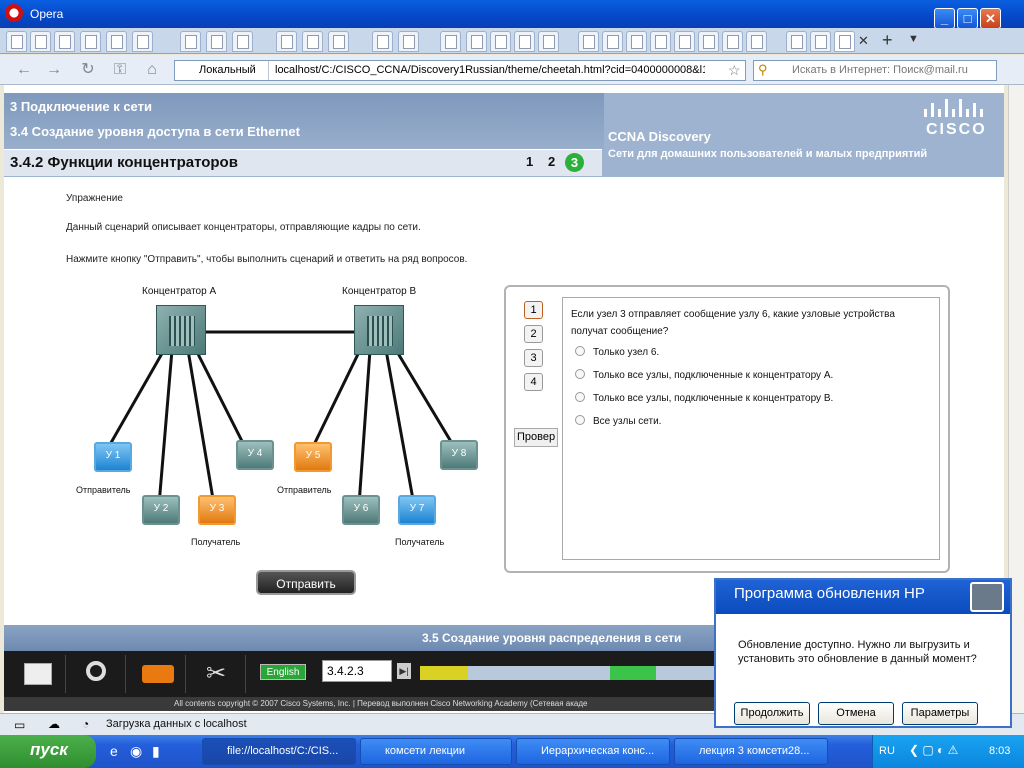 This screenshot has width=1024, height=768. I want to click on go-icon: ▶|, so click(404, 671).